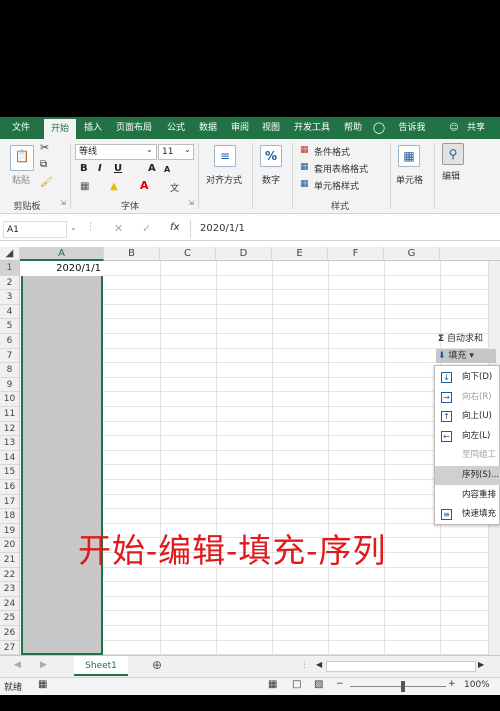 This screenshot has height=711, width=500. I want to click on row-header: 1, so click(10, 268).